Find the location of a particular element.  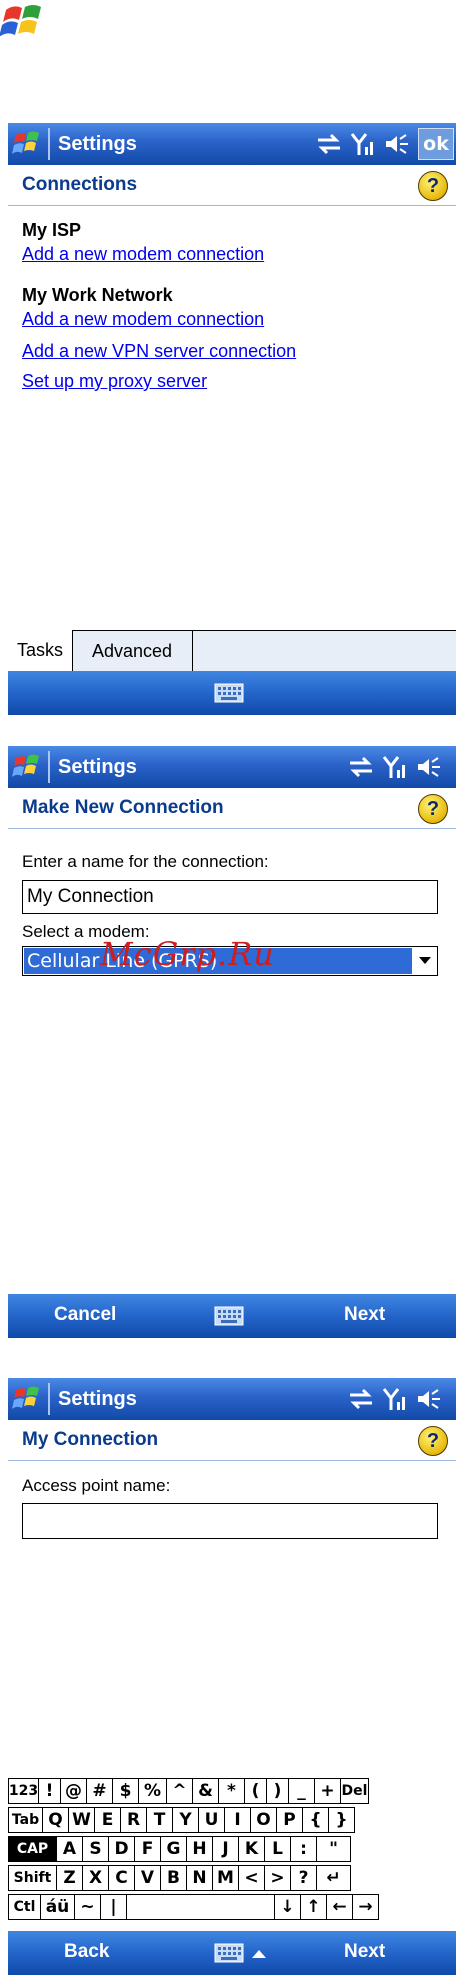

key: G is located at coordinates (173, 1849).